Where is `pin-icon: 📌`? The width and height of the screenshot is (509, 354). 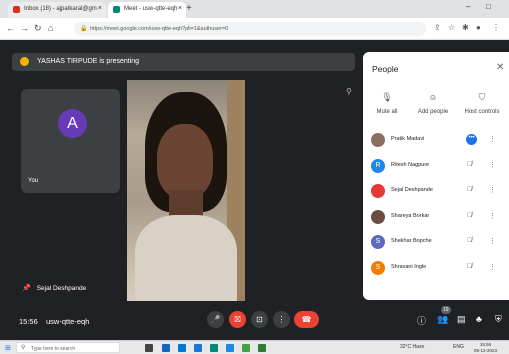
pin-icon: 📌 is located at coordinates (26, 288).